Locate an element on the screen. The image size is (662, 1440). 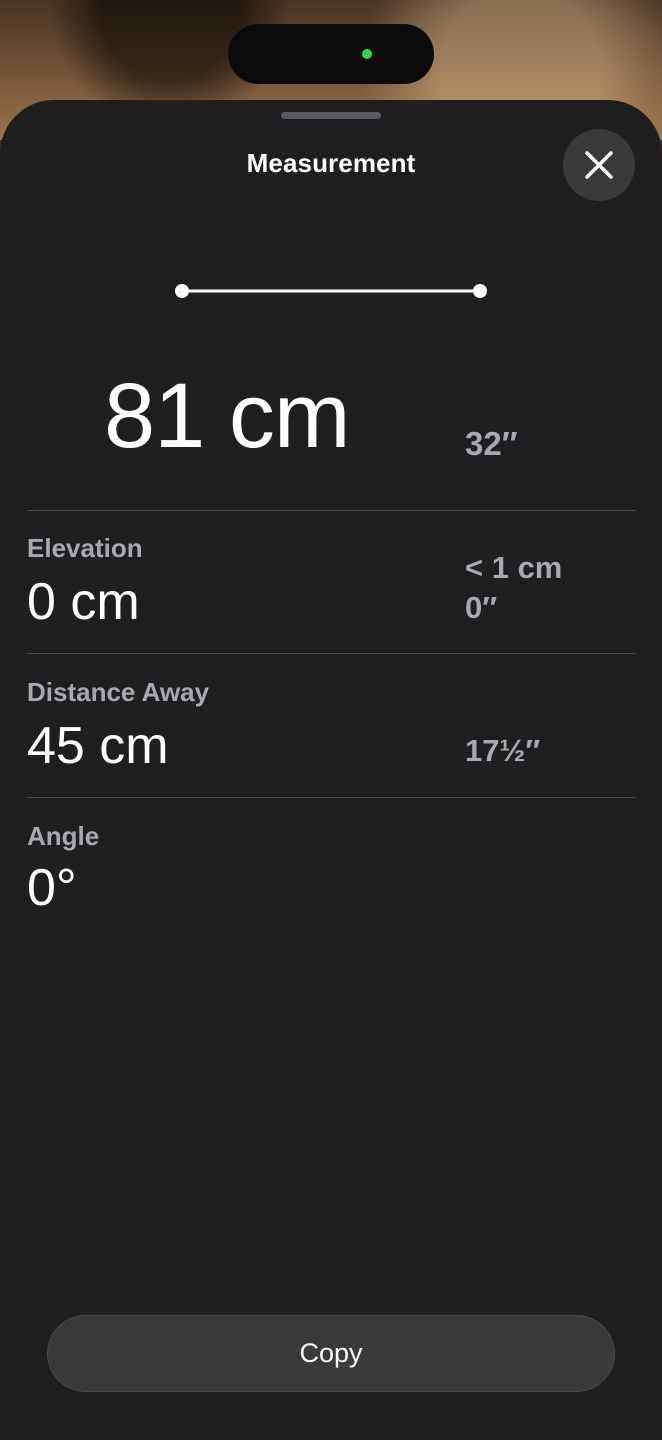
dynamic-island is located at coordinates (331, 54).